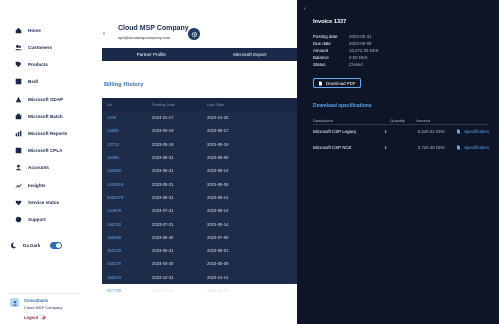  What do you see at coordinates (123, 144) in the screenshot?
I see `cell-invoice-no: 13713` at bounding box center [123, 144].